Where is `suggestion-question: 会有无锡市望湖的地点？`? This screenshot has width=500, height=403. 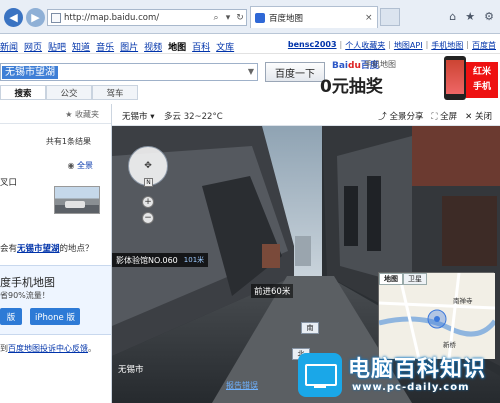 suggestion-question: 会有无锡市望湖的地点？ is located at coordinates (47, 249).